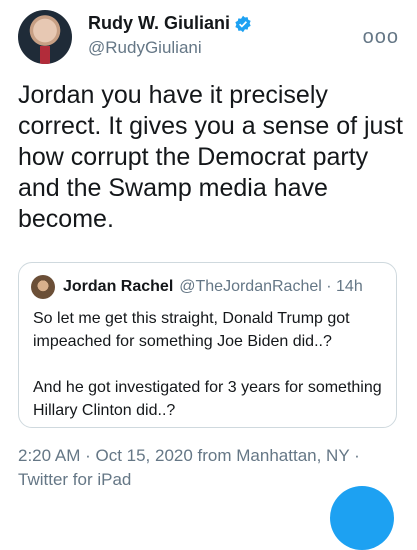 Image resolution: width=417 pixels, height=550 pixels. What do you see at coordinates (381, 37) in the screenshot?
I see `more-options-icon: ooo` at bounding box center [381, 37].